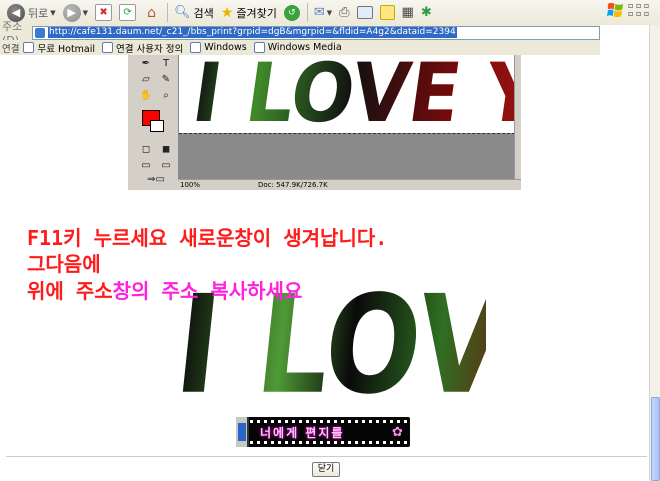  I want to click on window-controls: ▫ ▫ ▫ ▫ ▫ ▫, so click(644, 10).